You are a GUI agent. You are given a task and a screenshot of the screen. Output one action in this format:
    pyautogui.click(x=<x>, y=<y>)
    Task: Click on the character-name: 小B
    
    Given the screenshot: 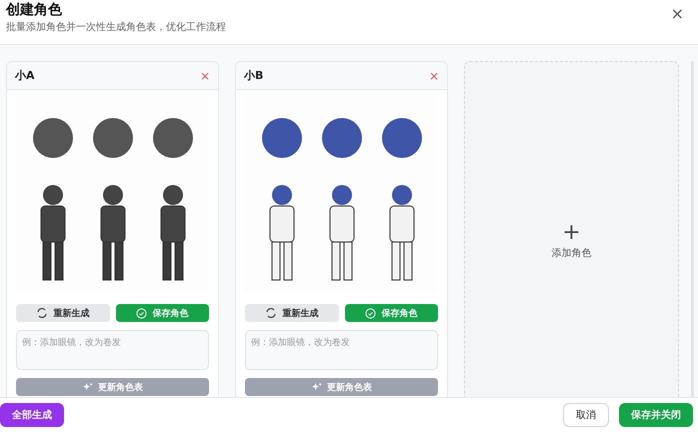 What is the action you would take?
    pyautogui.click(x=254, y=75)
    